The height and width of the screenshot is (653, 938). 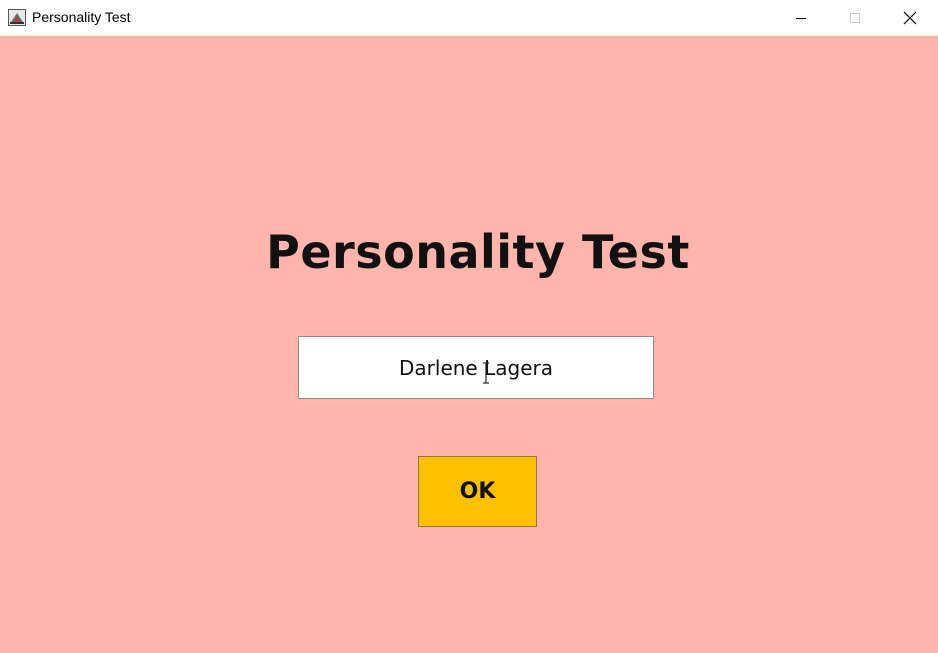 I want to click on ok-button: OK, so click(x=477, y=491).